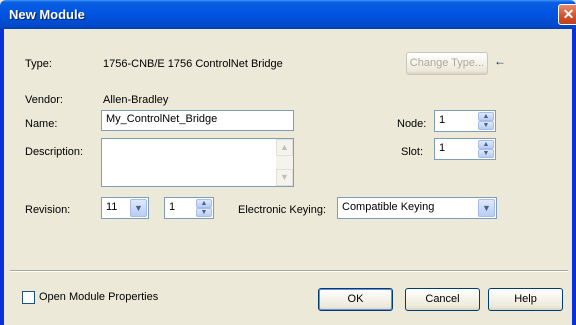 Image resolution: width=576 pixels, height=325 pixels. Describe the element at coordinates (189, 208) in the screenshot. I see `revision-minor-spinner: 1 ▲ ▼` at that location.